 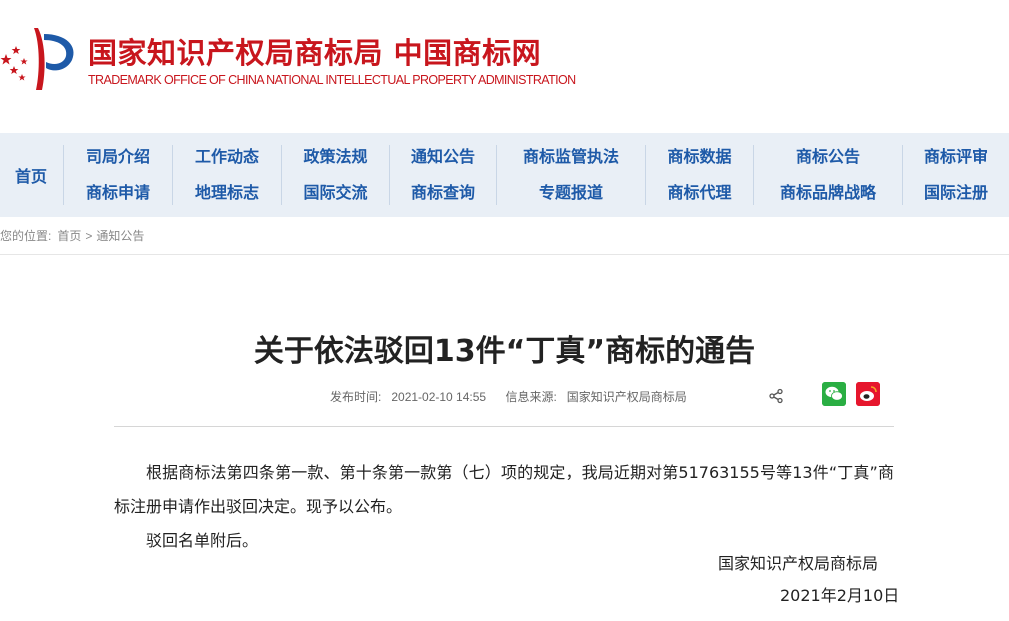 What do you see at coordinates (956, 193) in the screenshot?
I see `nav-item-international-registration: 国际注册` at bounding box center [956, 193].